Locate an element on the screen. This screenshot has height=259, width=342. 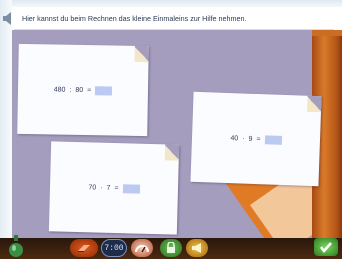
eraser-icon is located at coordinates (84, 248).